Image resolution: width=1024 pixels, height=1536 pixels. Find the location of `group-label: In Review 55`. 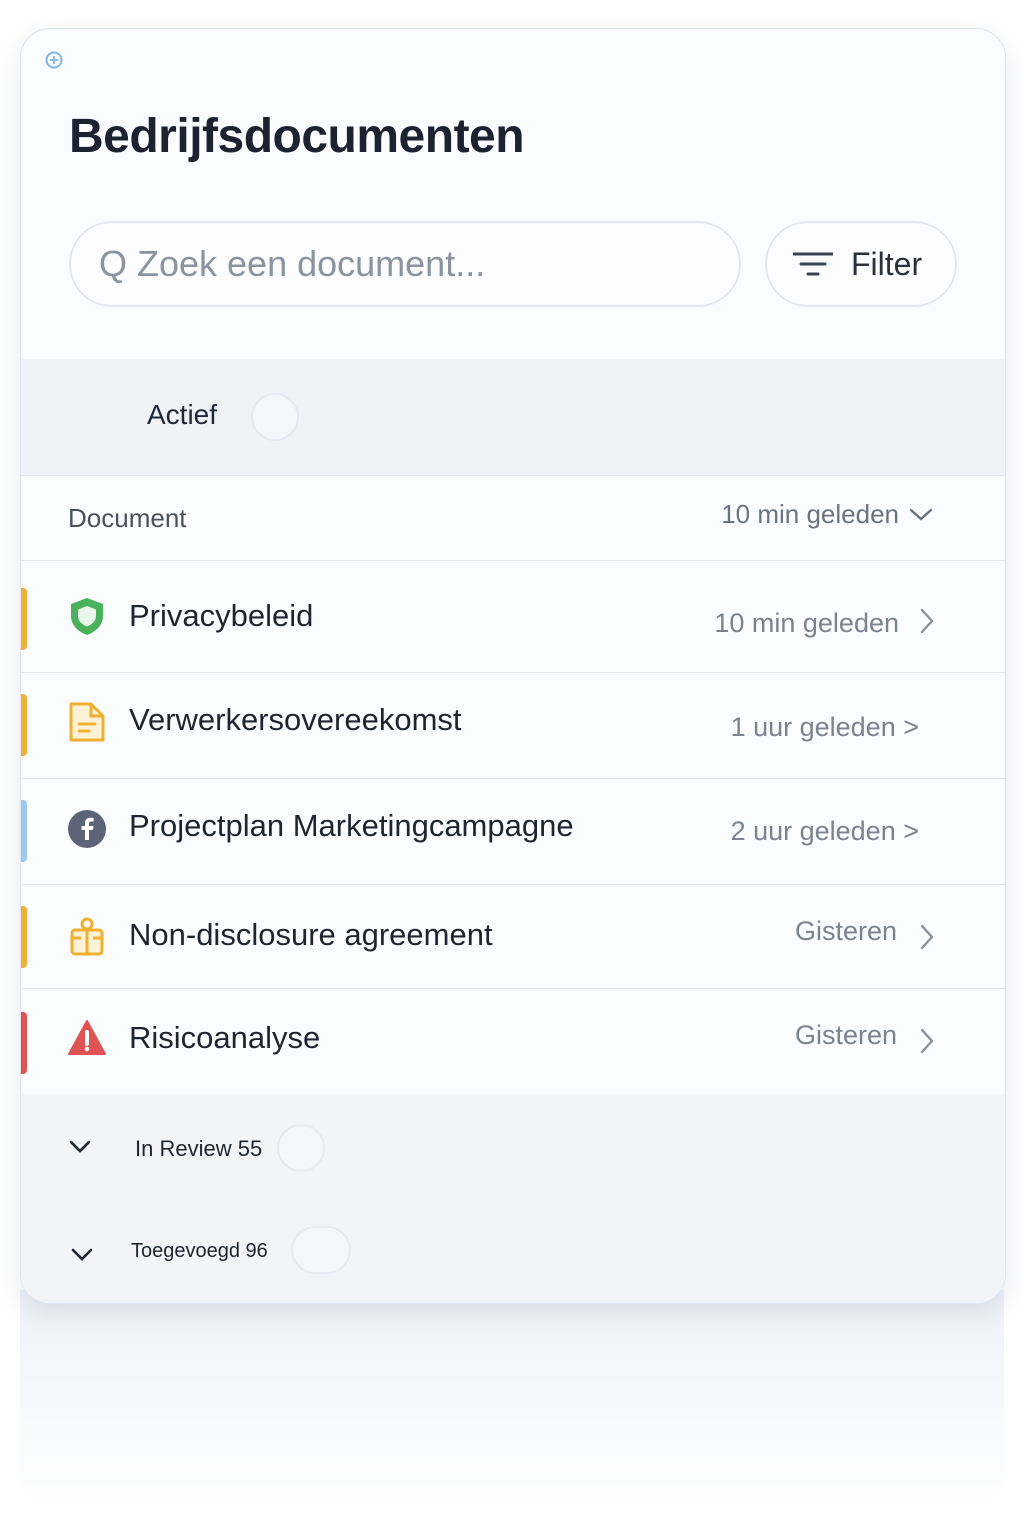

group-label: In Review 55 is located at coordinates (199, 1148).